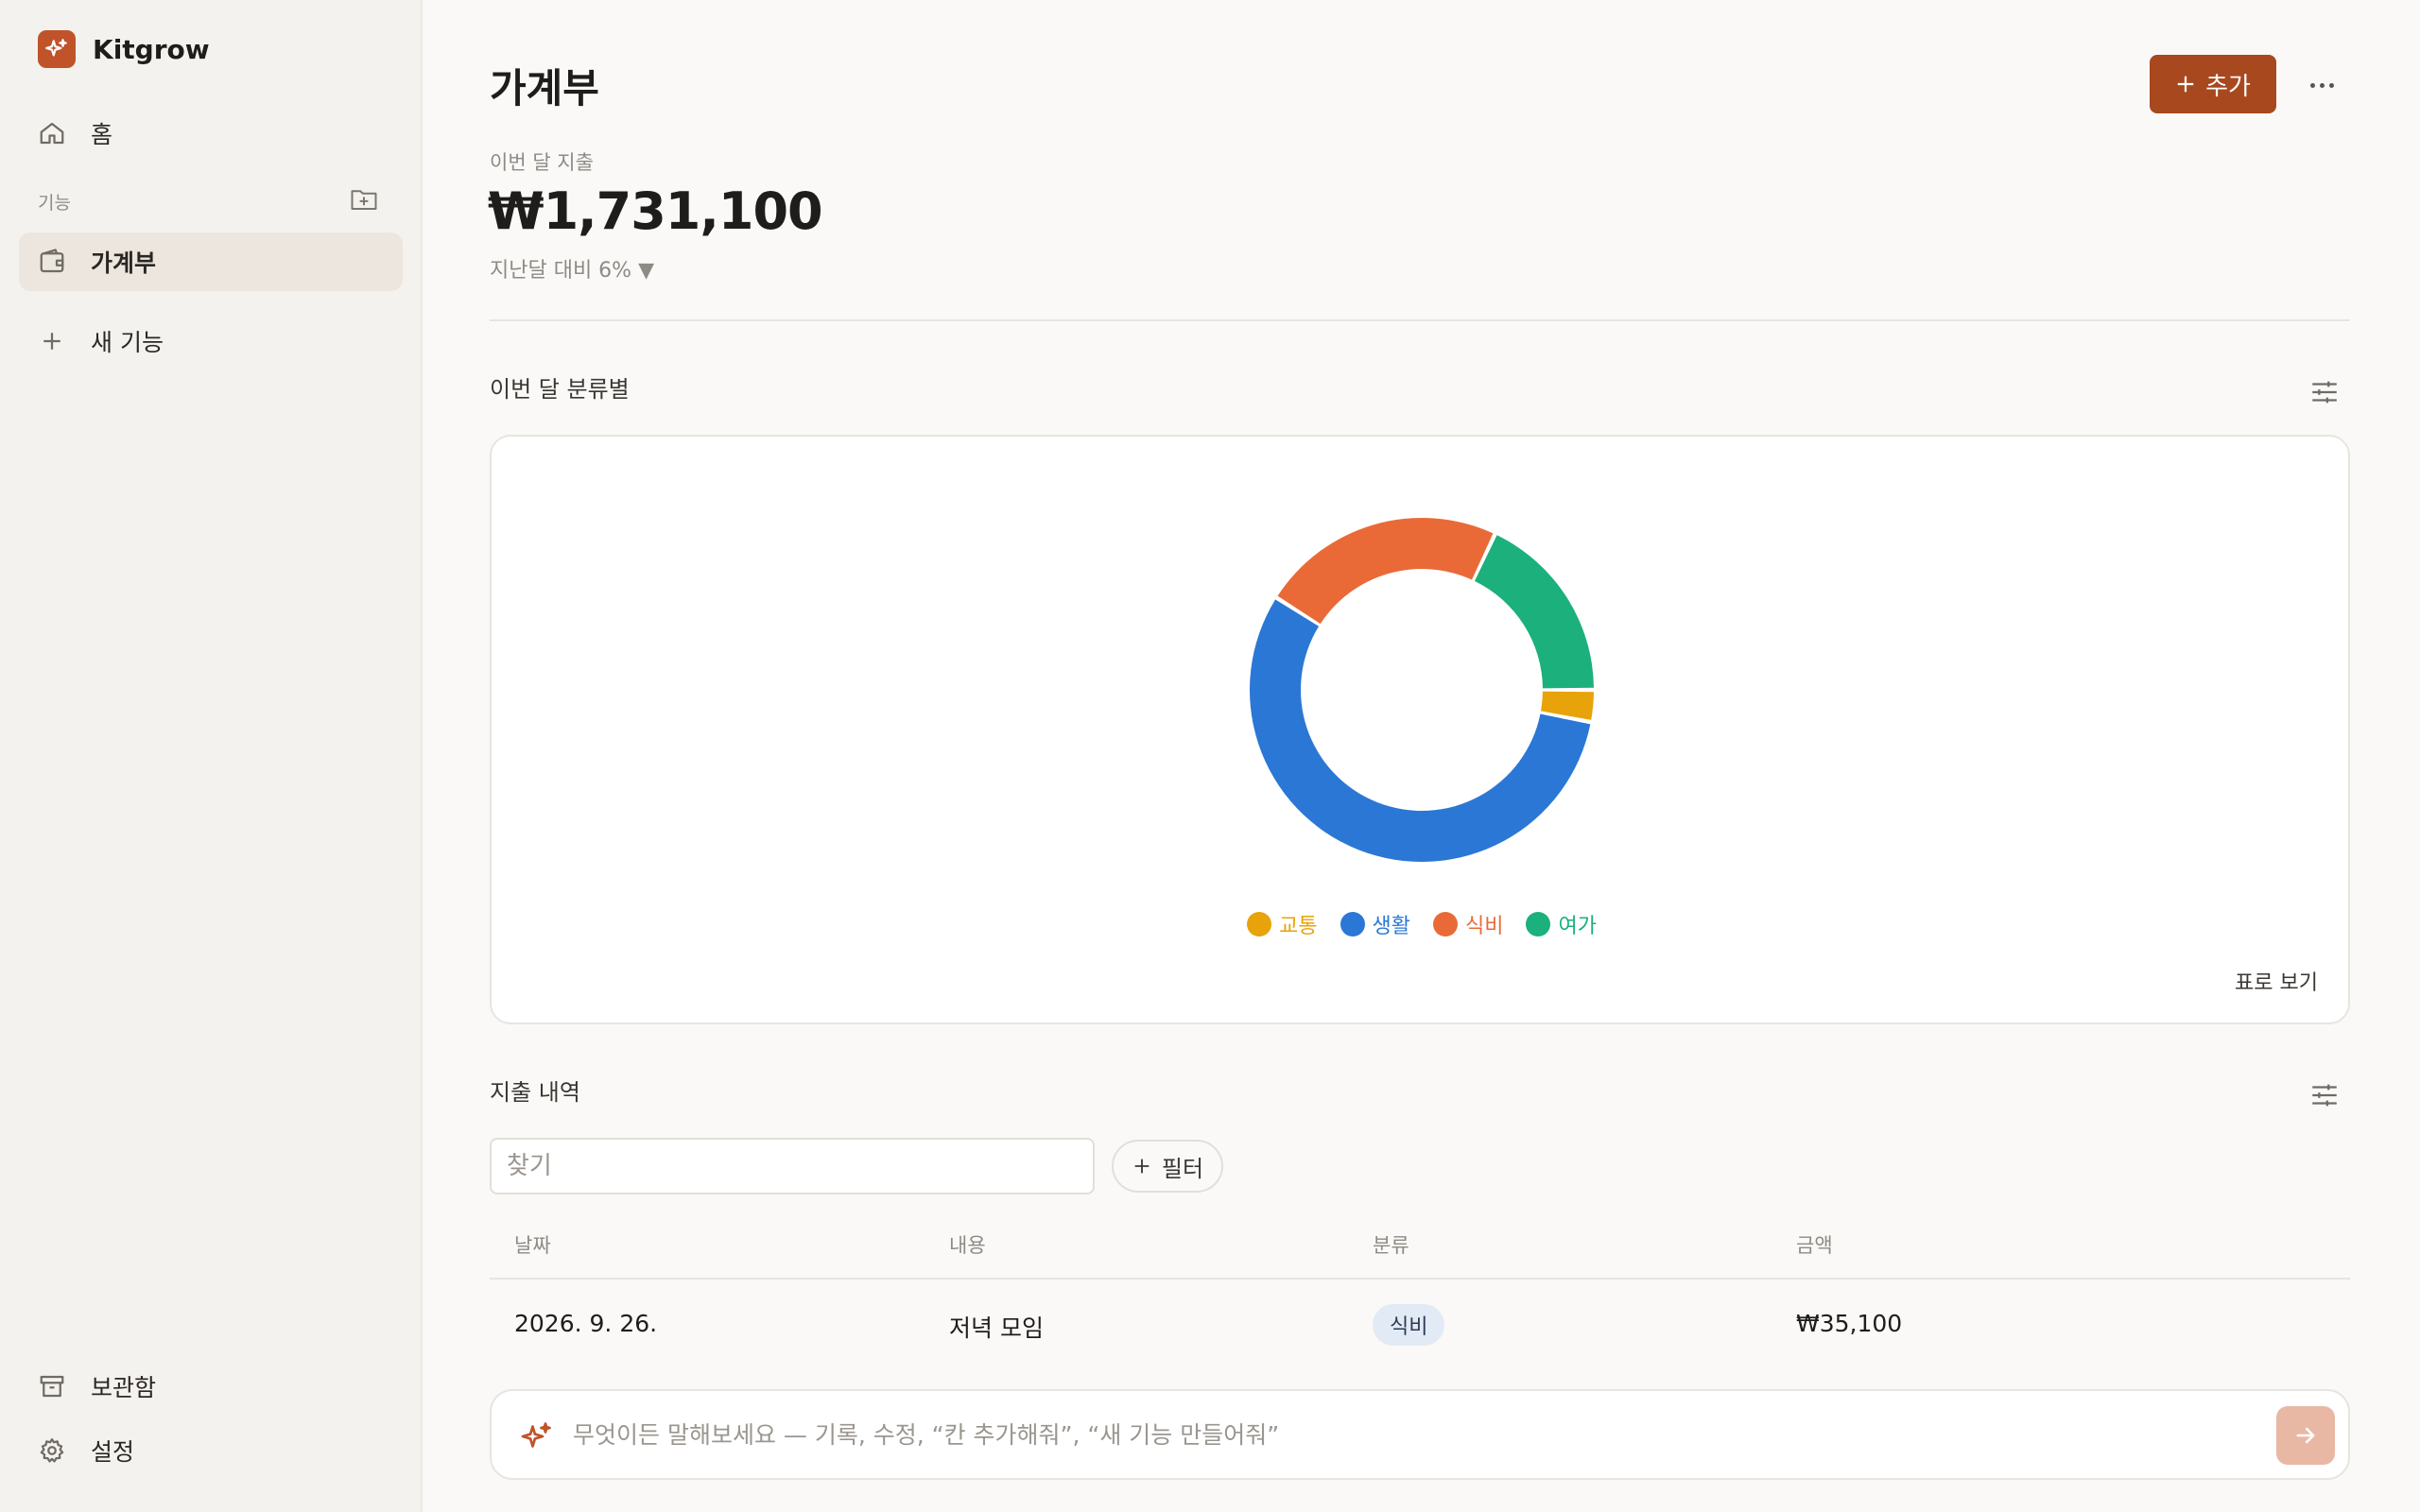 This screenshot has width=2420, height=1512. What do you see at coordinates (211, 1450) in the screenshot?
I see `sidebar-item-settings: 설정` at bounding box center [211, 1450].